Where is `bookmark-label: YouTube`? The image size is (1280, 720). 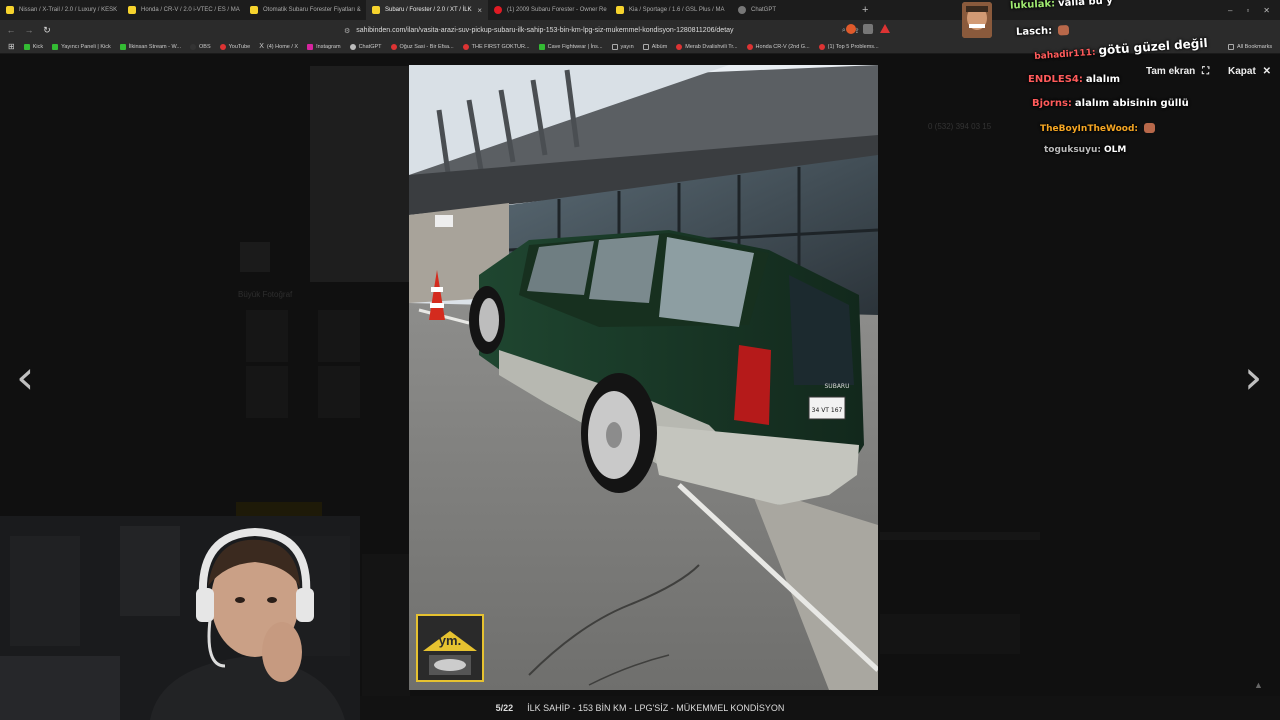 bookmark-label: YouTube is located at coordinates (239, 46).